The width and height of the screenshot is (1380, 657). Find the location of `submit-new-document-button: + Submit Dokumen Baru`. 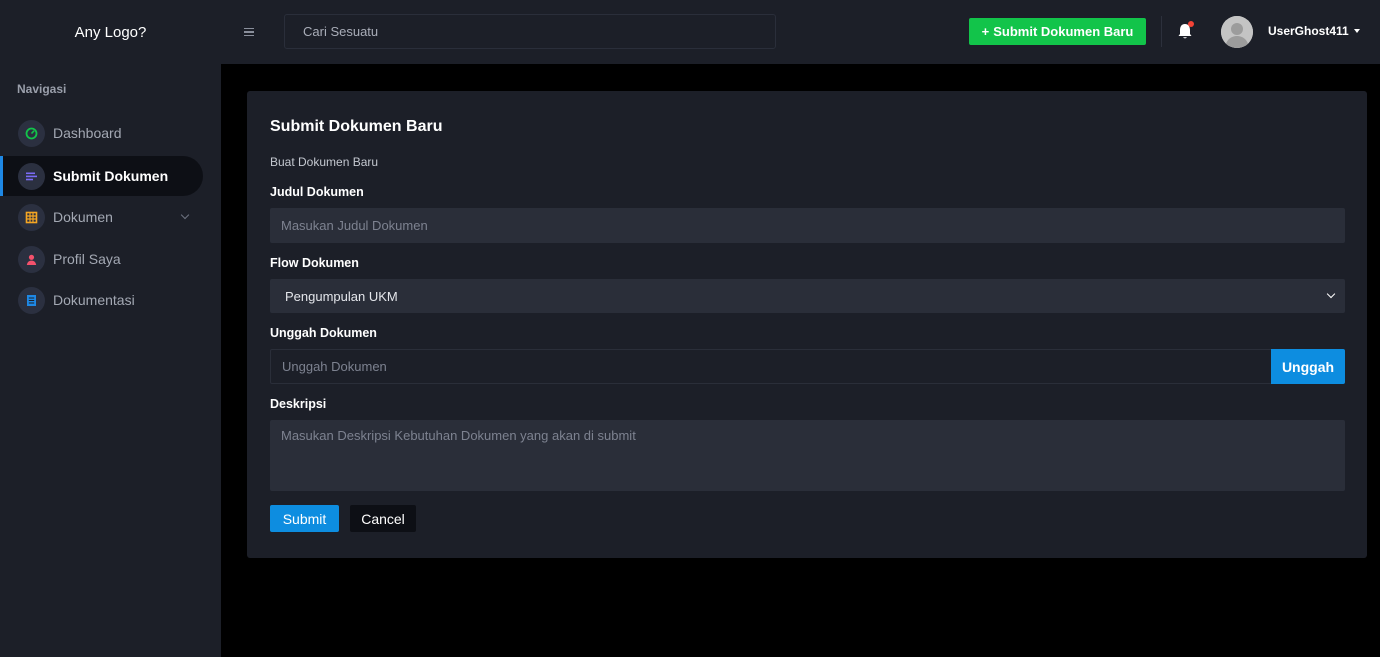

submit-new-document-button: + Submit Dokumen Baru is located at coordinates (1057, 31).